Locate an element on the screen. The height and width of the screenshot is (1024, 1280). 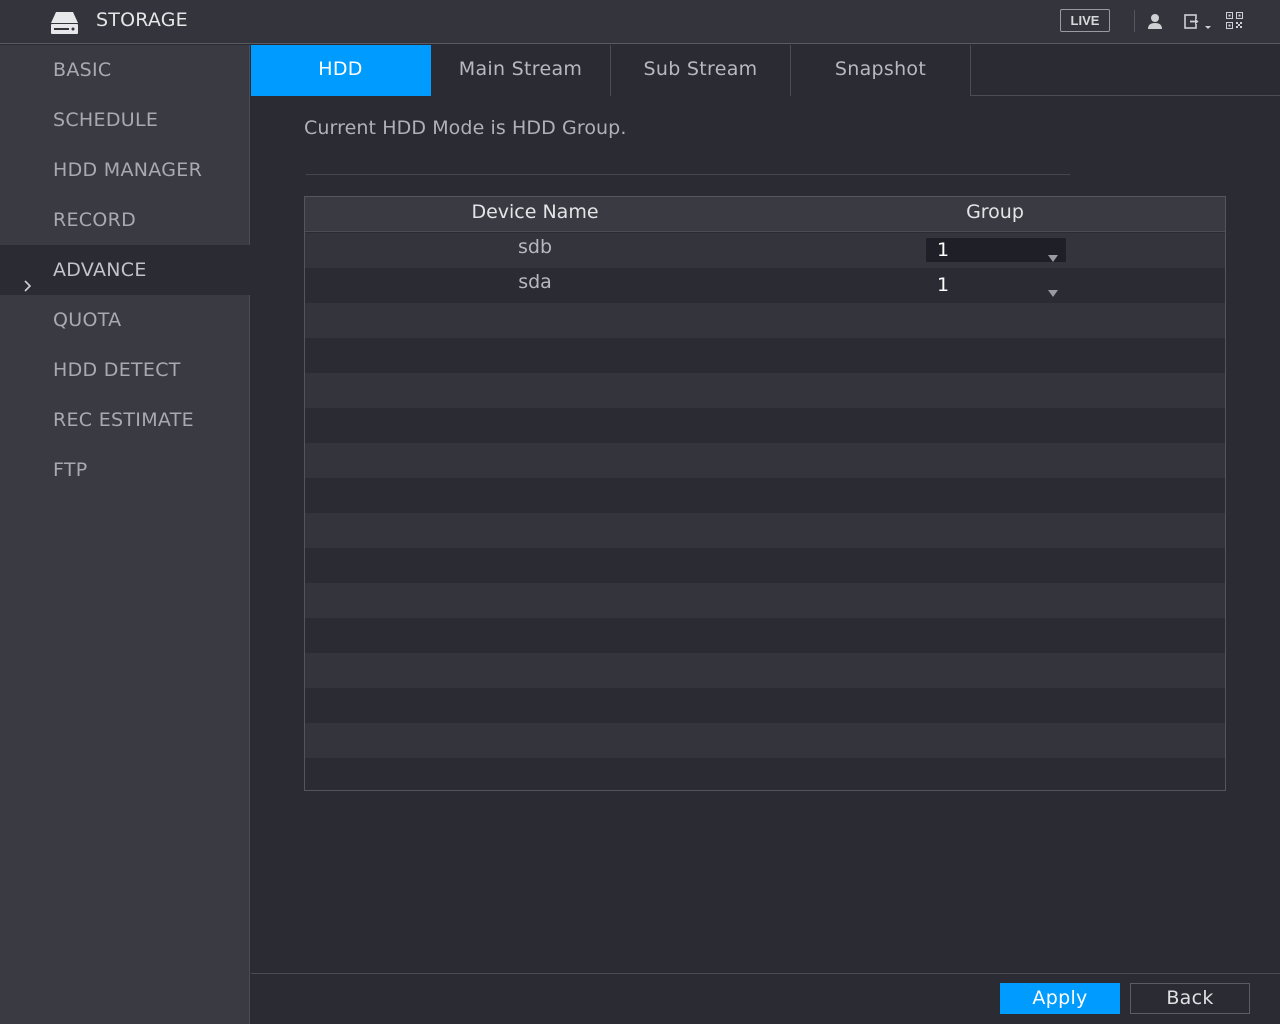
sidebar-item-record: RECORD is located at coordinates (125, 220).